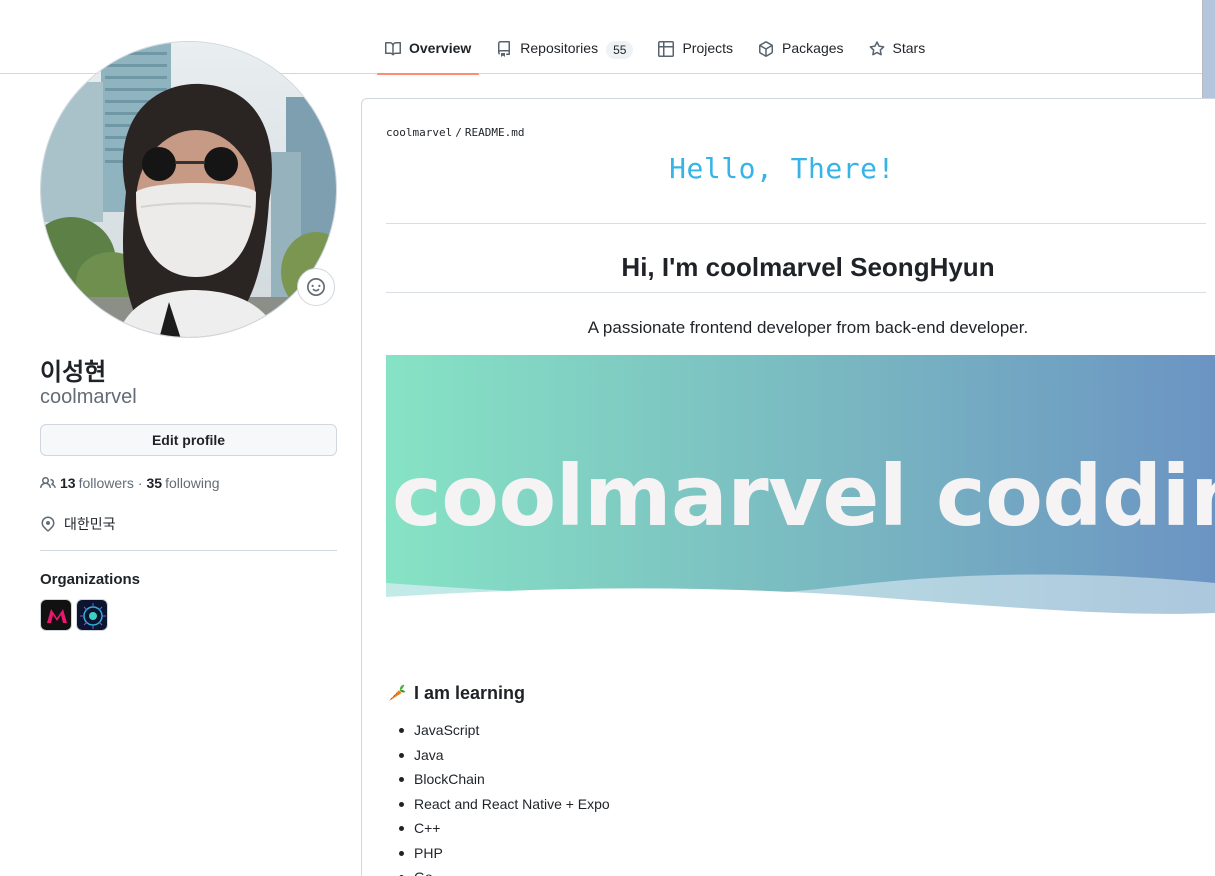 Image resolution: width=1215 pixels, height=876 pixels. I want to click on profile-full-name: 이성현, so click(73, 372).